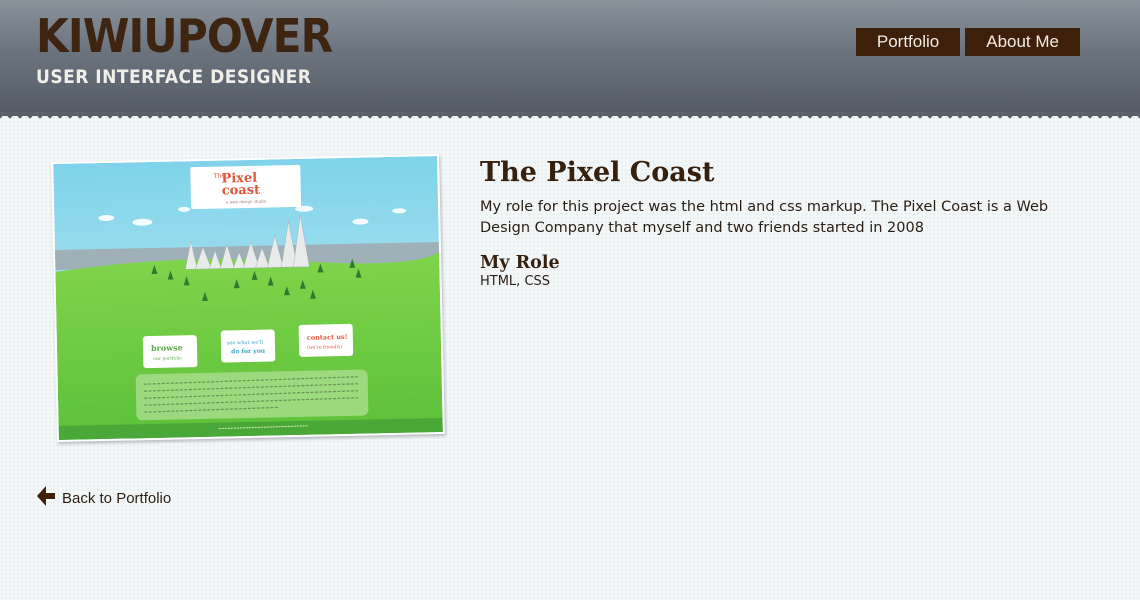 The width and height of the screenshot is (1140, 600). I want to click on back-link-label: Back to Portfolio, so click(117, 498).